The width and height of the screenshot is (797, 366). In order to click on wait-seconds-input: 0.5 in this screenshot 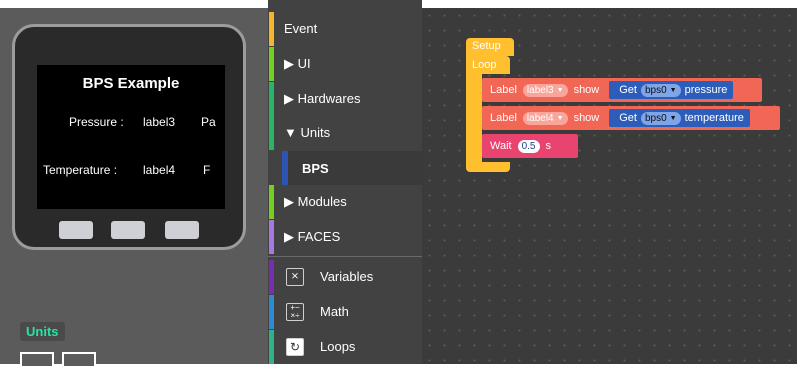, I will do `click(528, 146)`.